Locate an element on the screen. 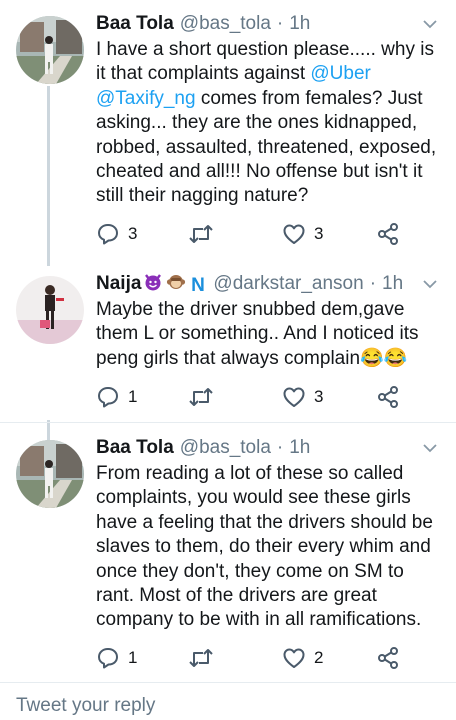  tweet-actions: 1 2 is located at coordinates (251, 658).